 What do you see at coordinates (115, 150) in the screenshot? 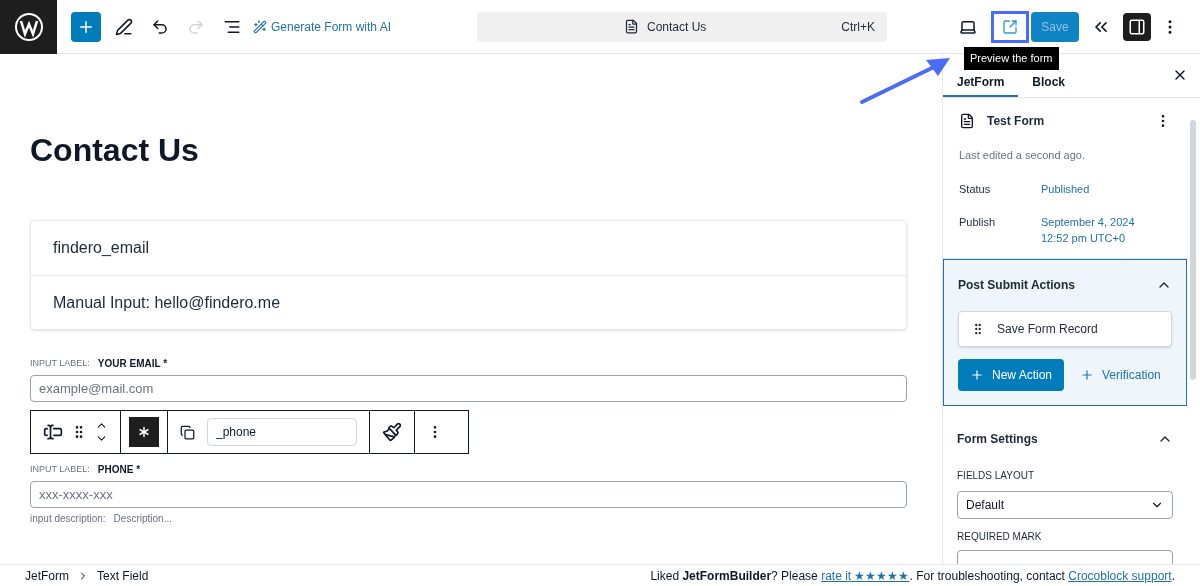
I see `page-title: Contact Us` at bounding box center [115, 150].